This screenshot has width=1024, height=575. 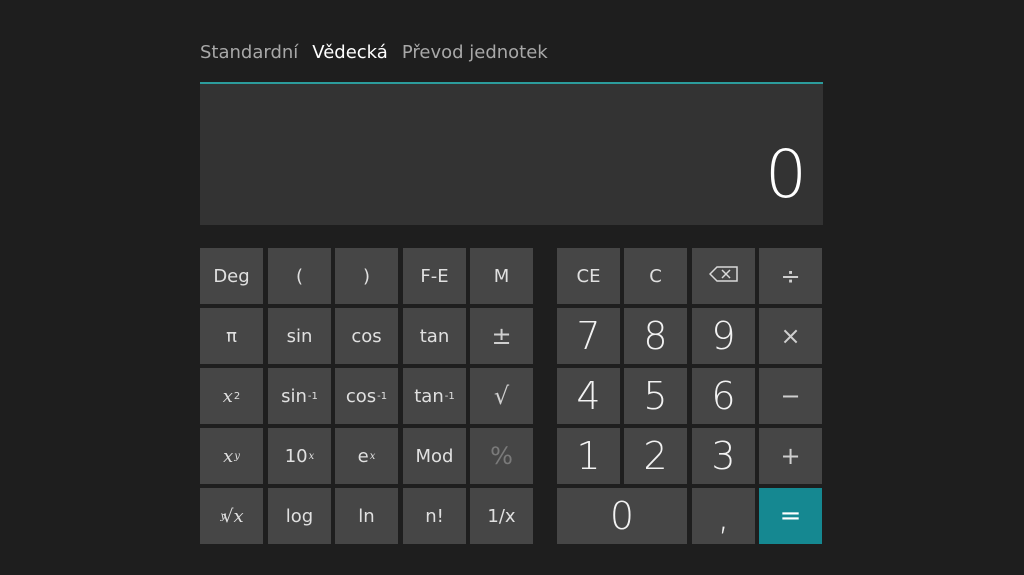 I want to click on digit-2-button: 2, so click(x=655, y=456).